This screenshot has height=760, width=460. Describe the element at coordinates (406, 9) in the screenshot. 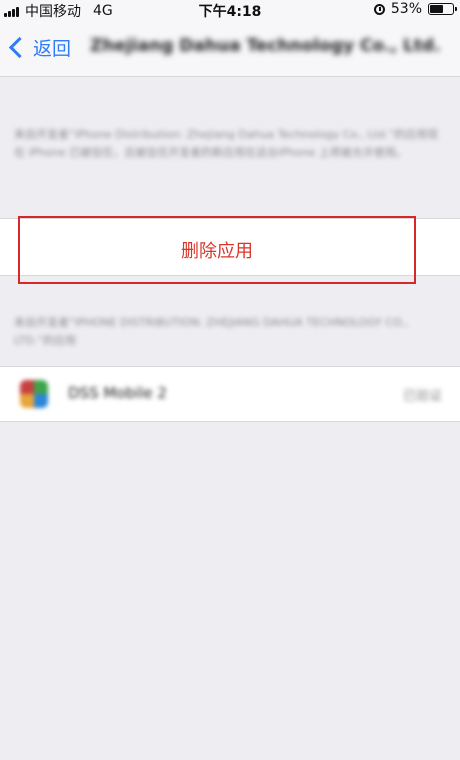

I see `battery-percent: 53%` at that location.